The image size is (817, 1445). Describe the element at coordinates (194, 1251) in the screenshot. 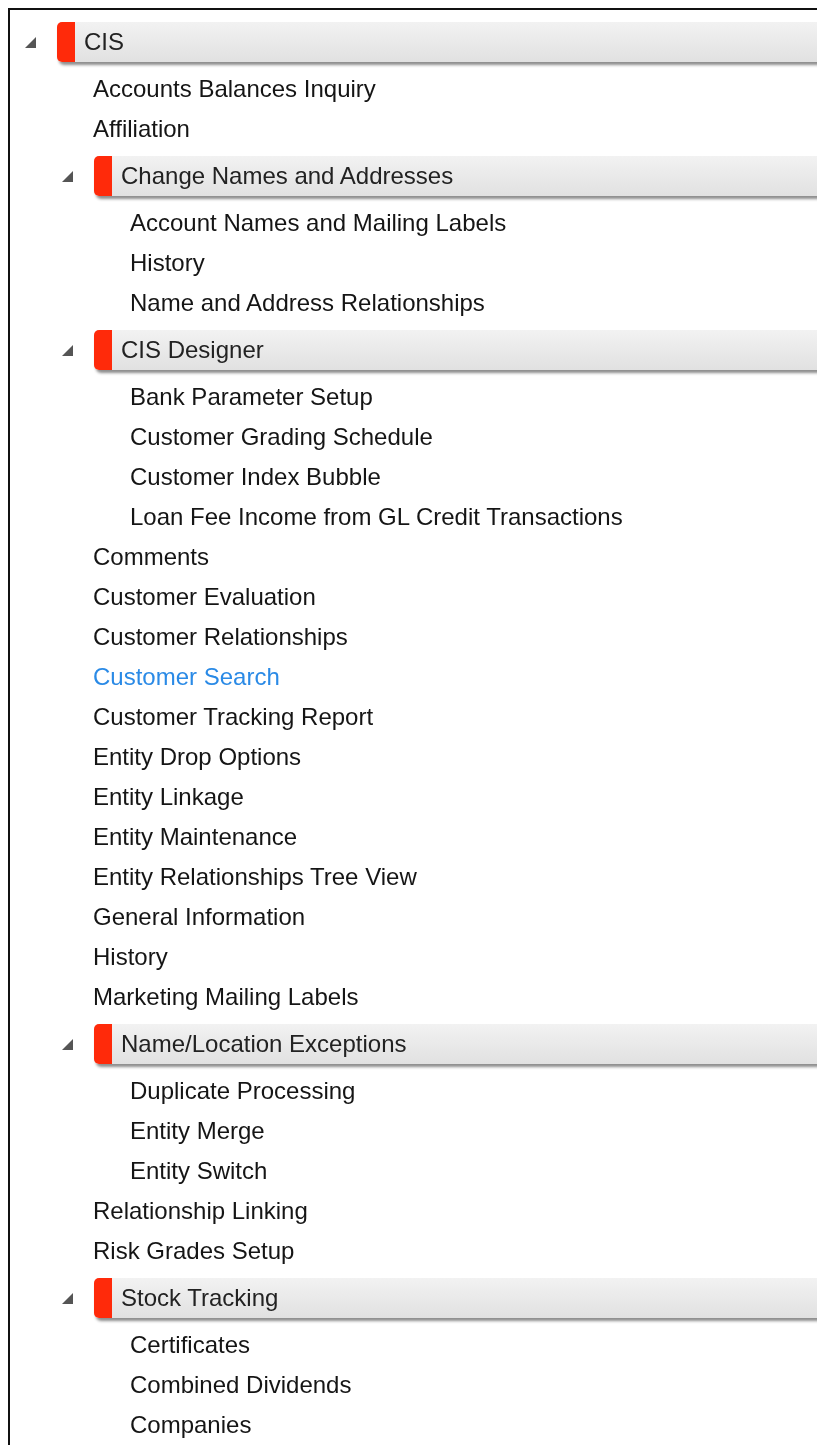

I see `tree-item: Risk Grades Setup` at that location.